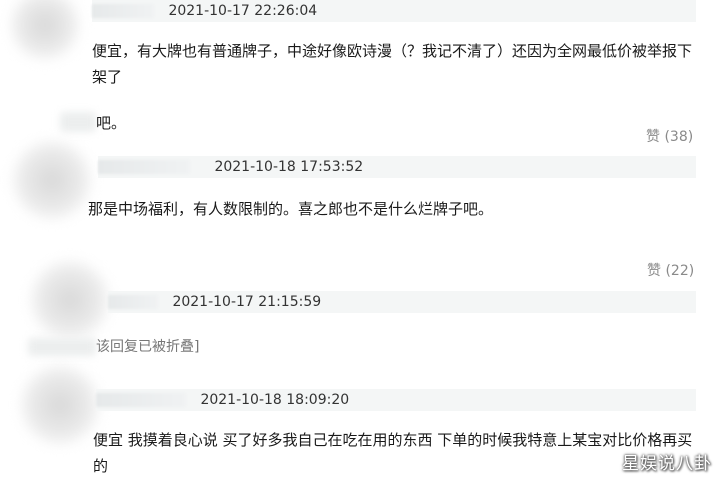 The width and height of the screenshot is (720, 480). I want to click on comment-text-line: 的, so click(101, 466).